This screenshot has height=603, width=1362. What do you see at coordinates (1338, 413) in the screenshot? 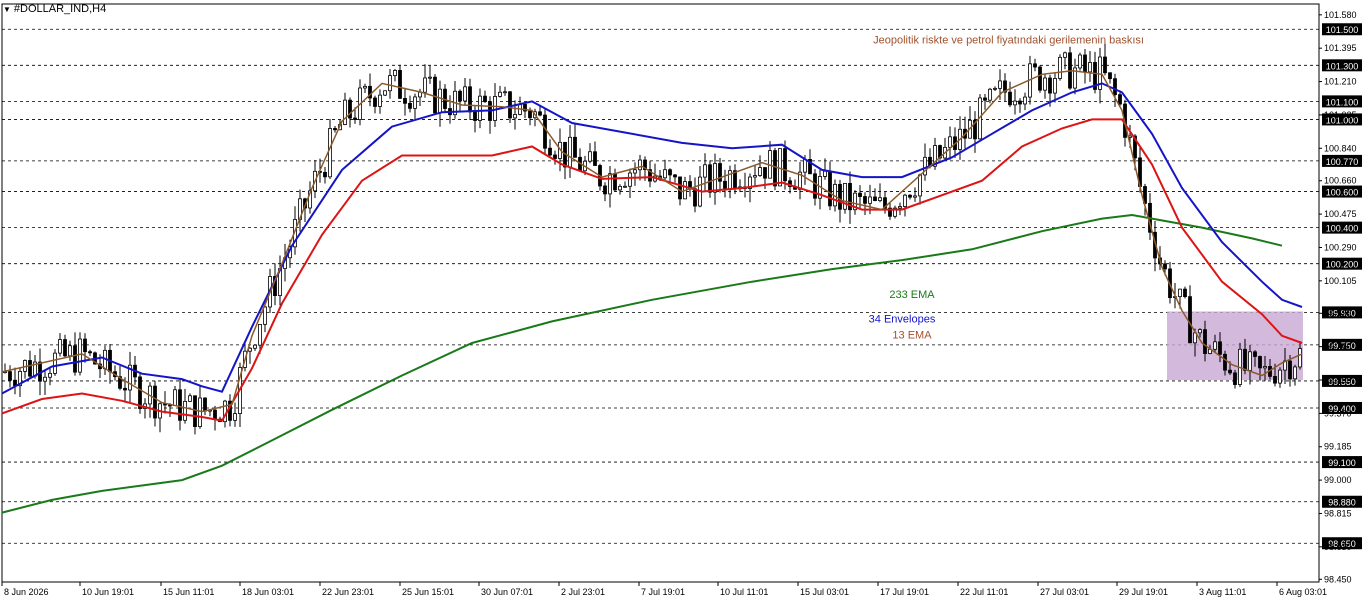
I see `y-tick-label: 99.370` at bounding box center [1338, 413].